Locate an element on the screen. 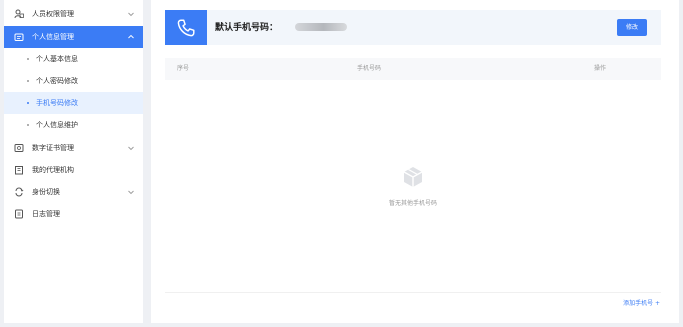 The width and height of the screenshot is (683, 327). nav-item-log-management: 日志管理 is located at coordinates (73, 214).